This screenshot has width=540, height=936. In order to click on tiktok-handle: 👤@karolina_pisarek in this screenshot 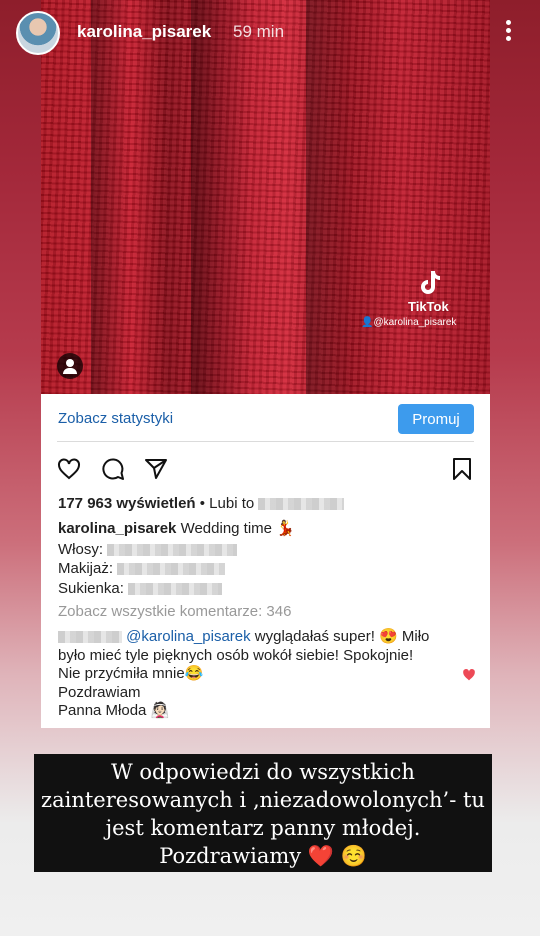, I will do `click(409, 322)`.